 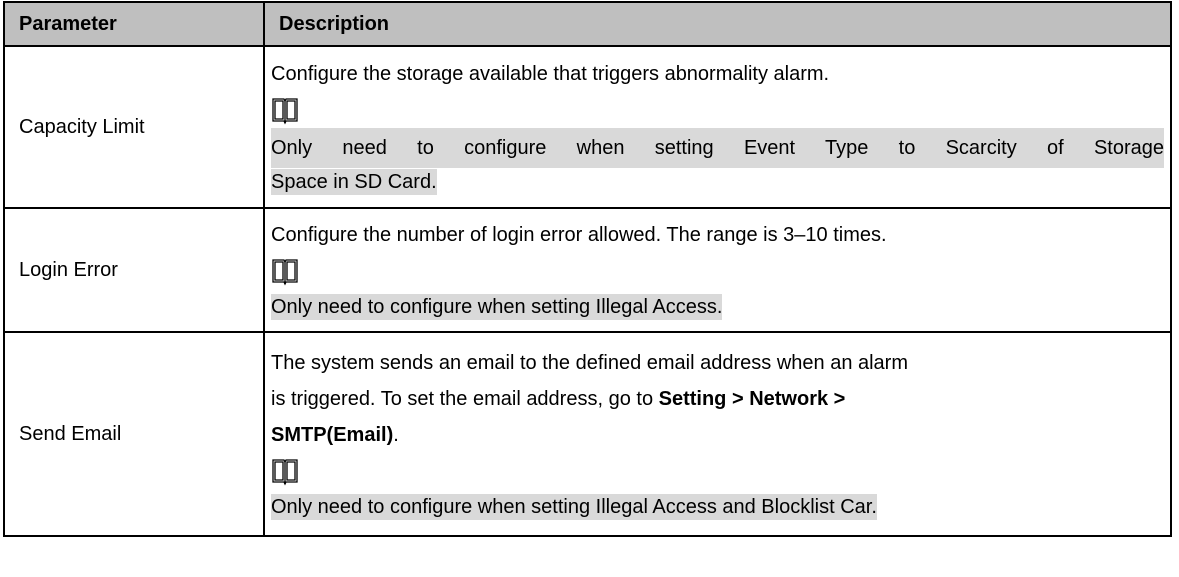 What do you see at coordinates (134, 270) in the screenshot?
I see `param-login-error: Login Error` at bounding box center [134, 270].